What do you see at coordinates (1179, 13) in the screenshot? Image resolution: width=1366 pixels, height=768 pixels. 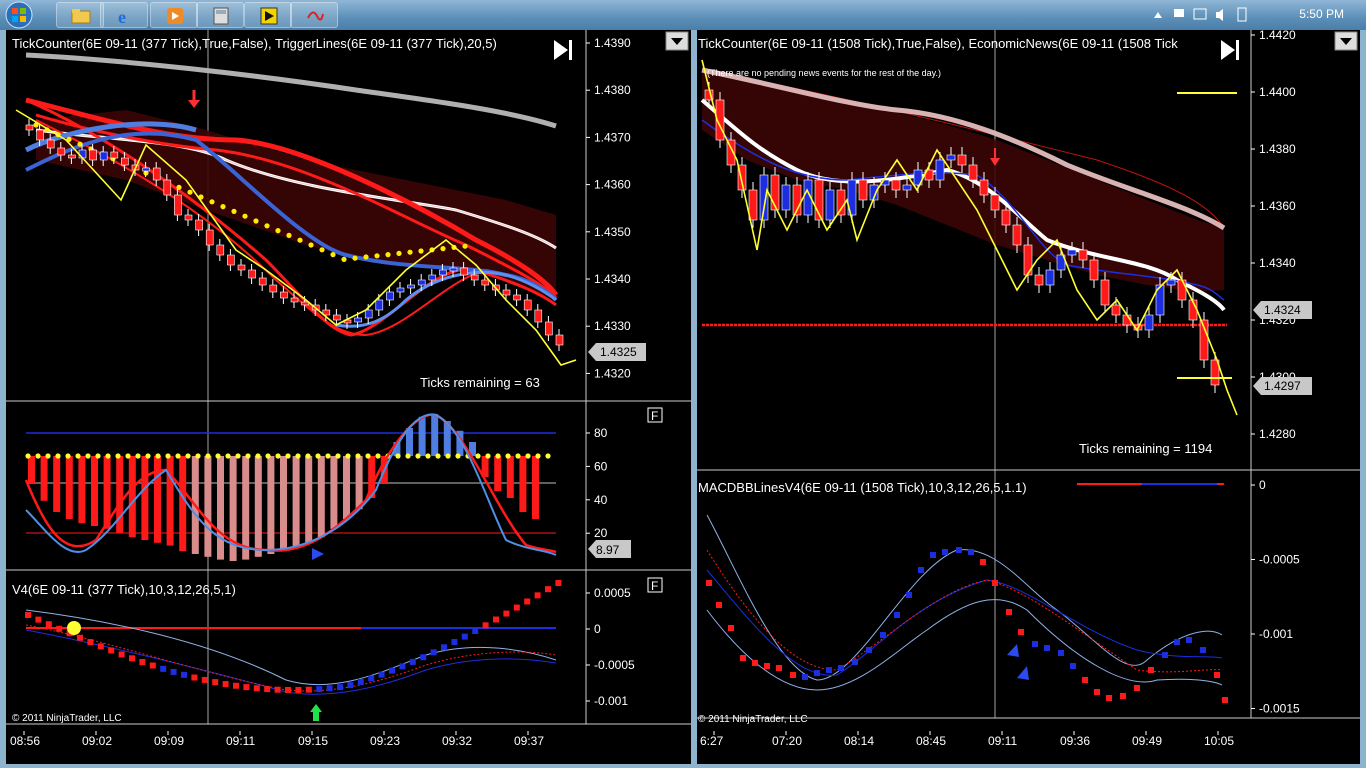 I see `flag-icon` at bounding box center [1179, 13].